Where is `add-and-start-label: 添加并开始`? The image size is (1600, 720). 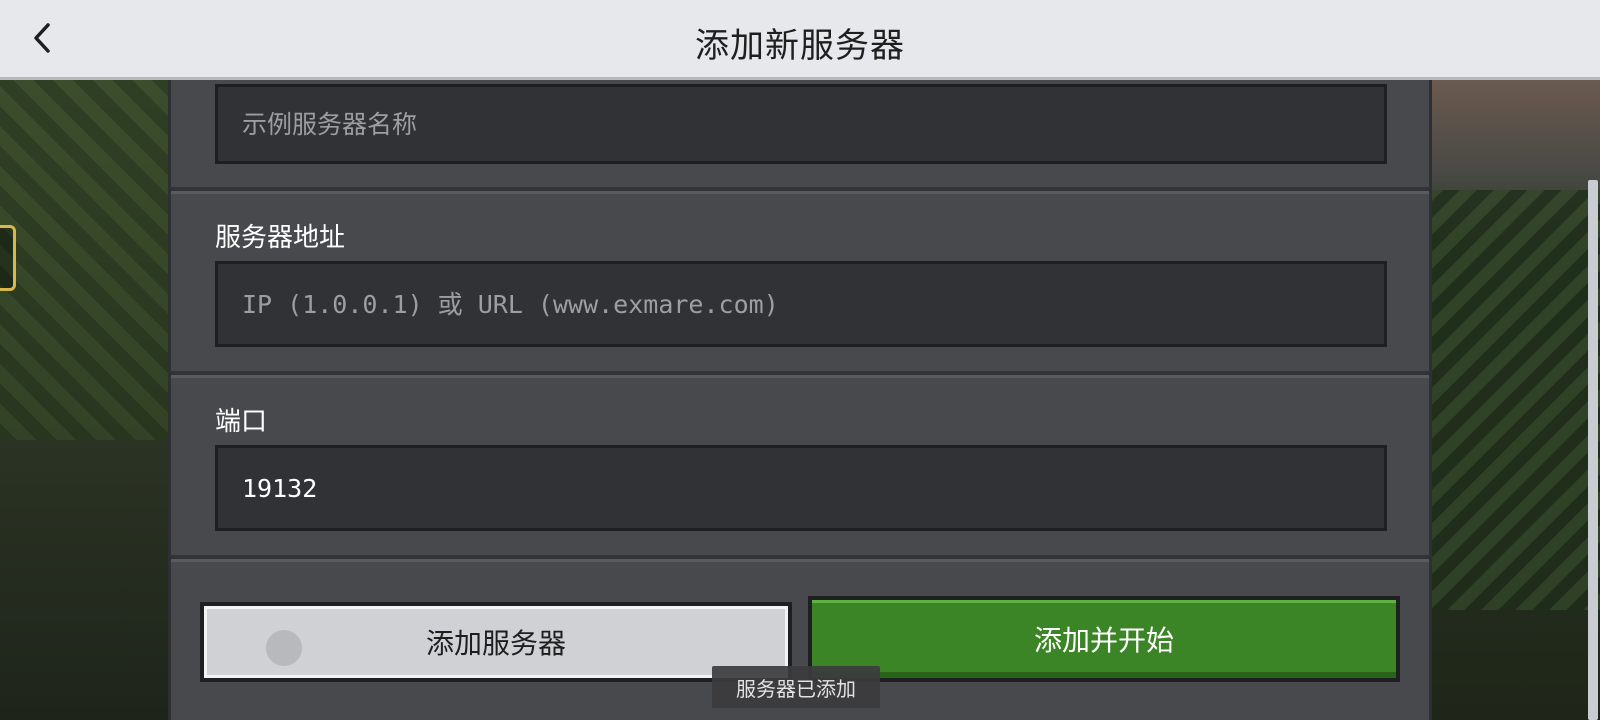
add-and-start-label: 添加并开始 is located at coordinates (1103, 640).